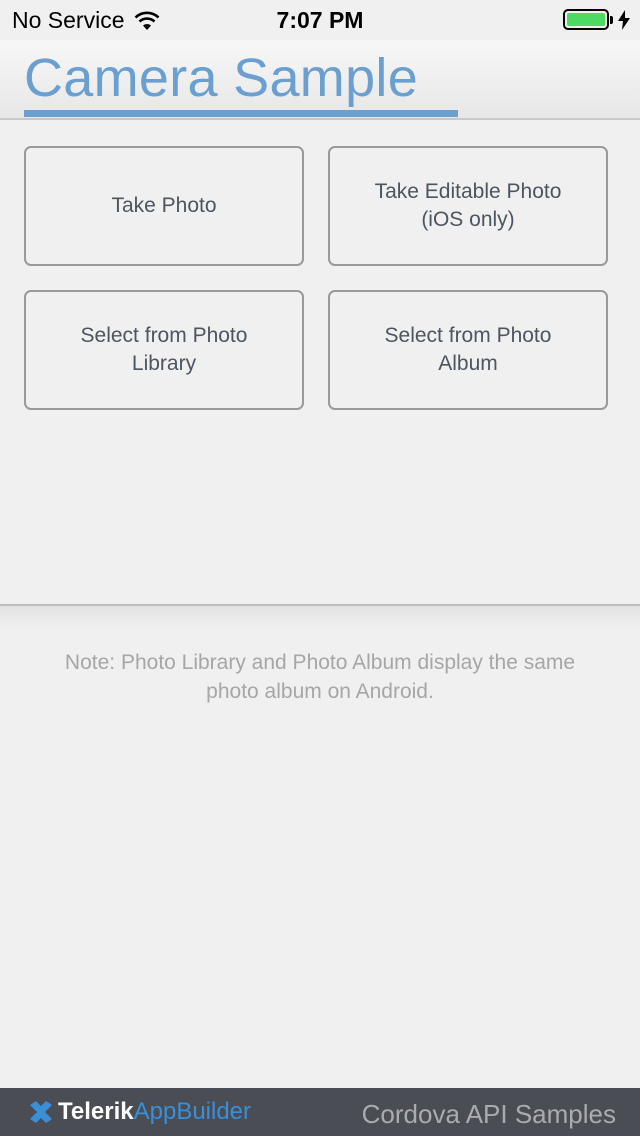  What do you see at coordinates (611, 19) in the screenshot?
I see `battery-tip` at bounding box center [611, 19].